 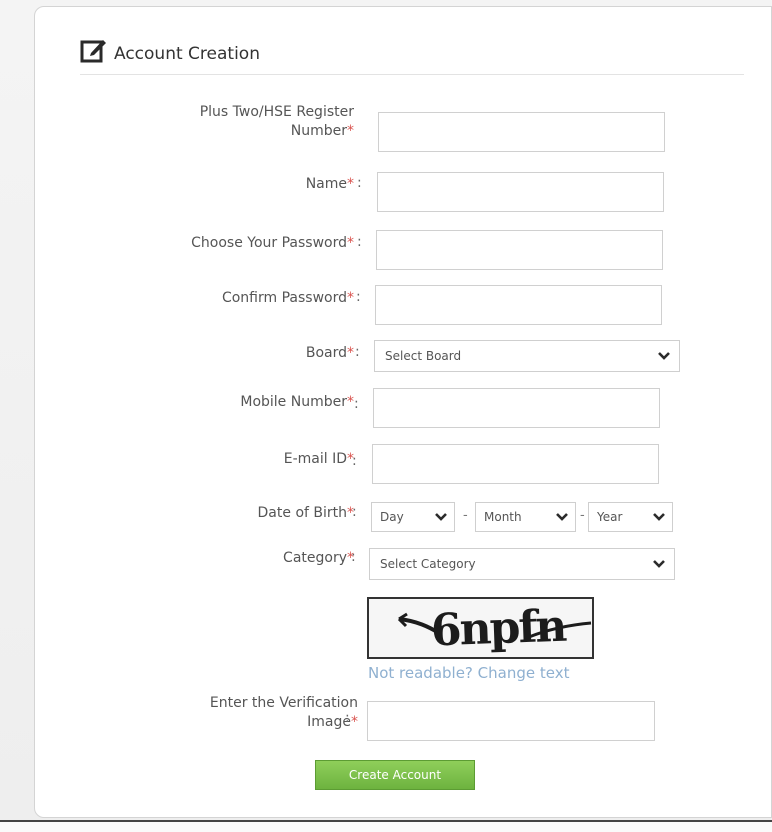 What do you see at coordinates (283, 712) in the screenshot?
I see `verification-label: Enter the Verification Image*` at bounding box center [283, 712].